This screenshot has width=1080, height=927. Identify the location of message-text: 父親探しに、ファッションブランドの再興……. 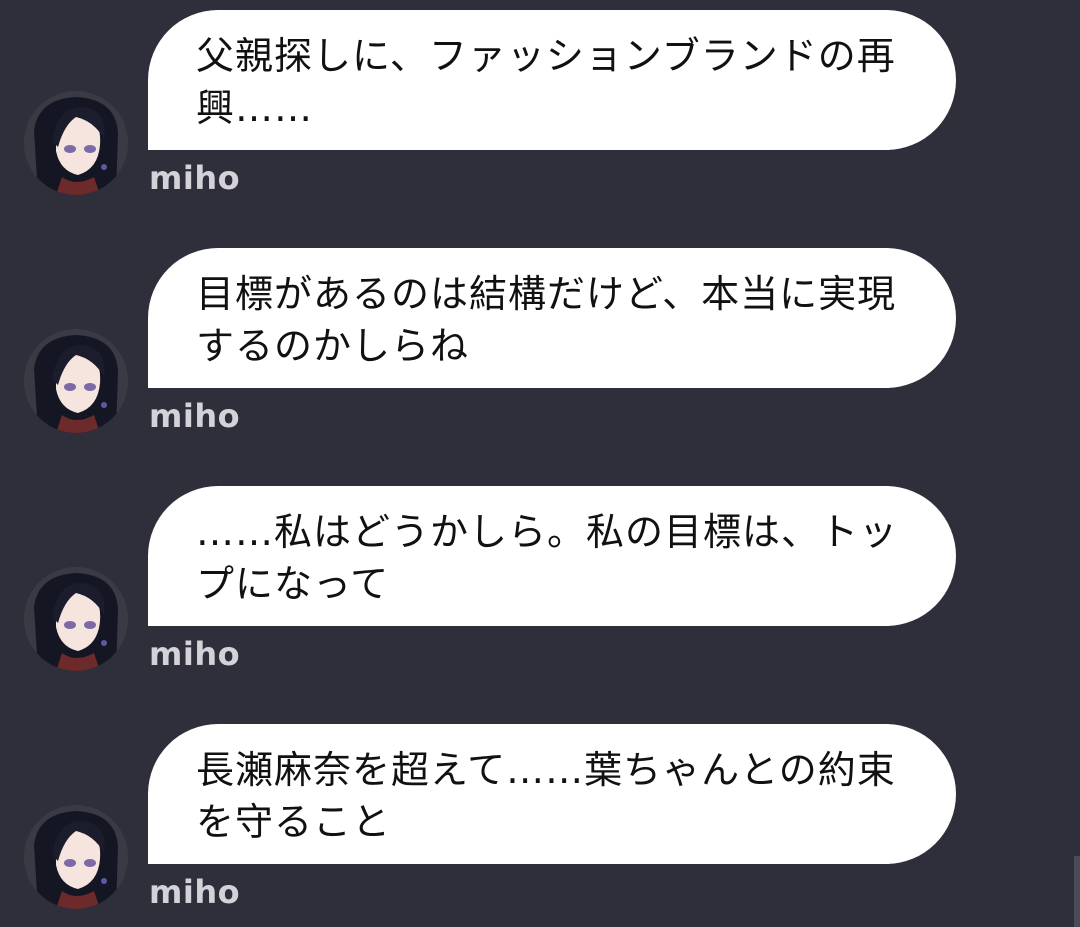
(546, 82).